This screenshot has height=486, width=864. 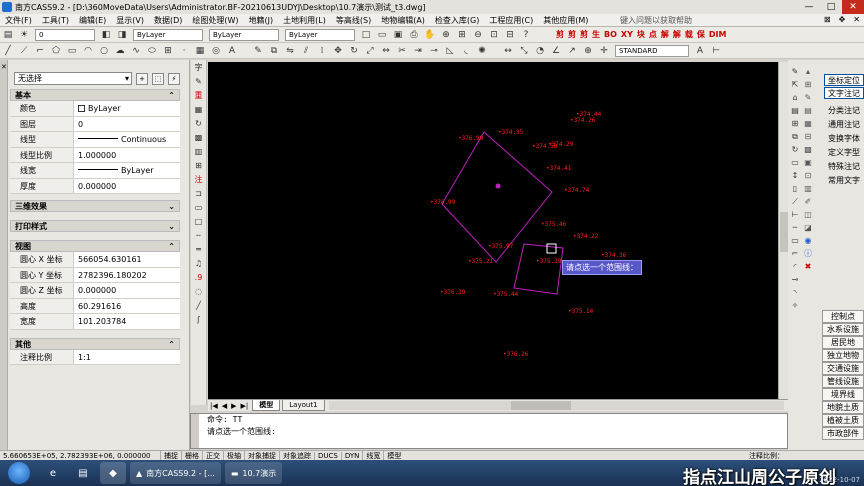 What do you see at coordinates (842, 19) in the screenshot?
I see `move-doc-icon: ✥` at bounding box center [842, 19].